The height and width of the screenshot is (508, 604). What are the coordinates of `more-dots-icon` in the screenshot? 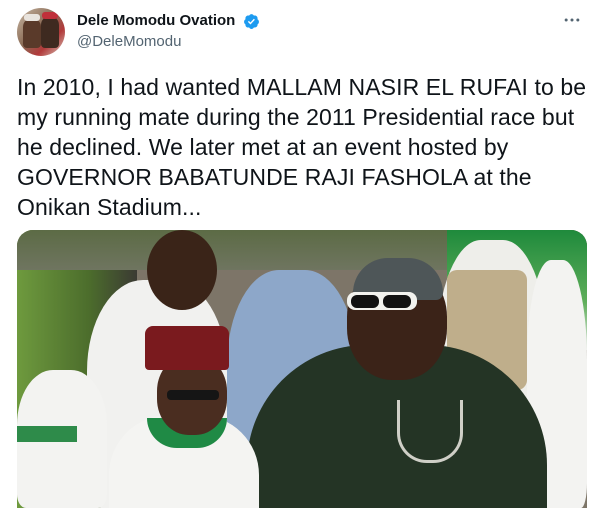 It's located at (572, 20).